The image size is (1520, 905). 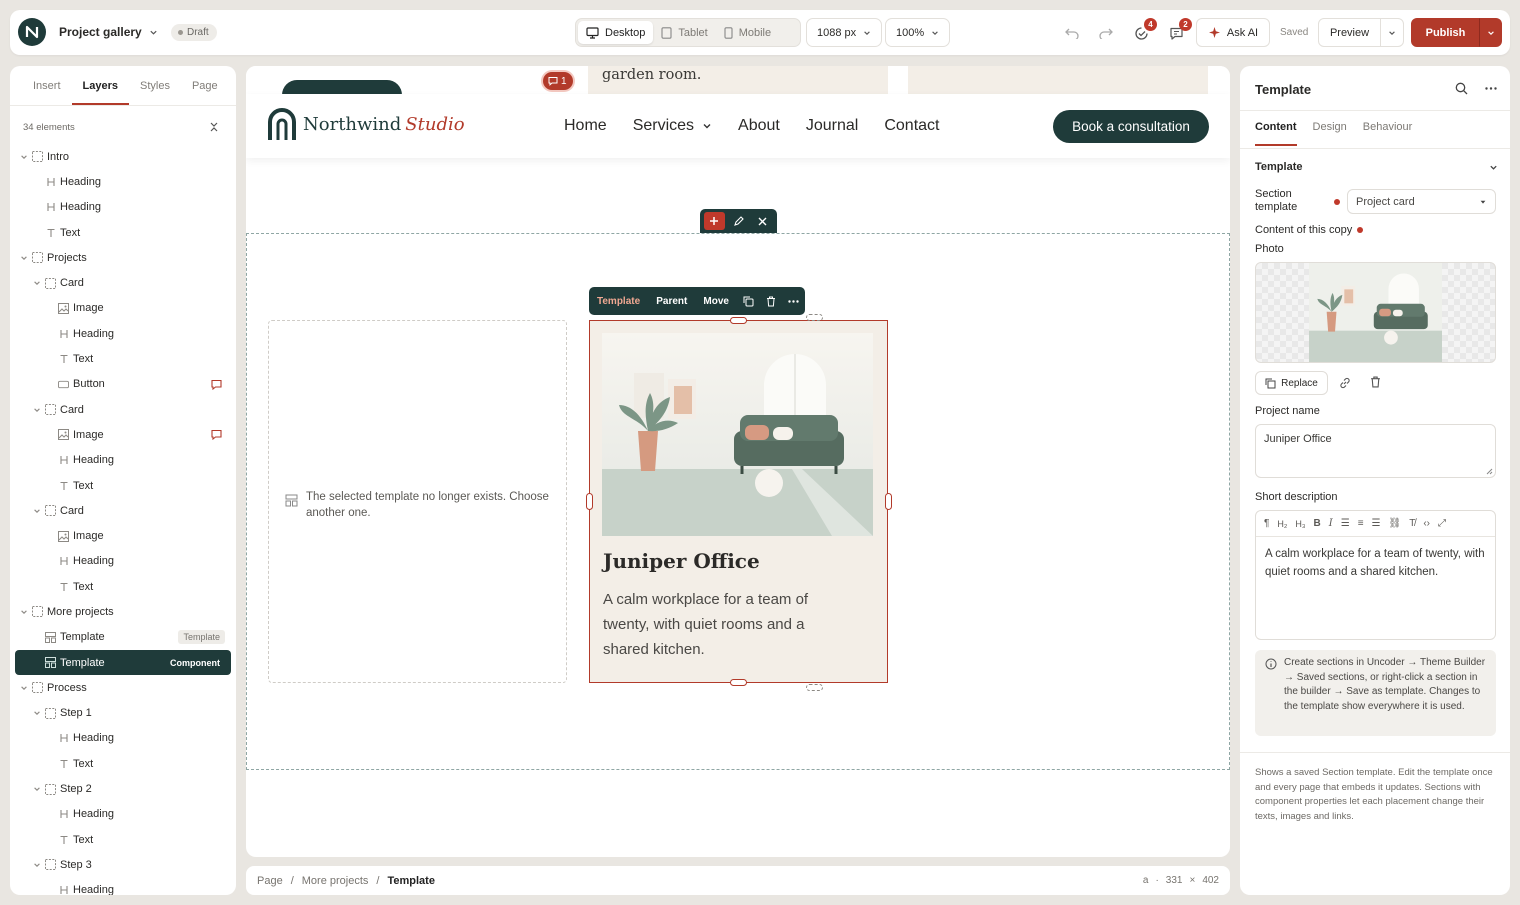 I want to click on device-mobile: Mobile, so click(x=747, y=32).